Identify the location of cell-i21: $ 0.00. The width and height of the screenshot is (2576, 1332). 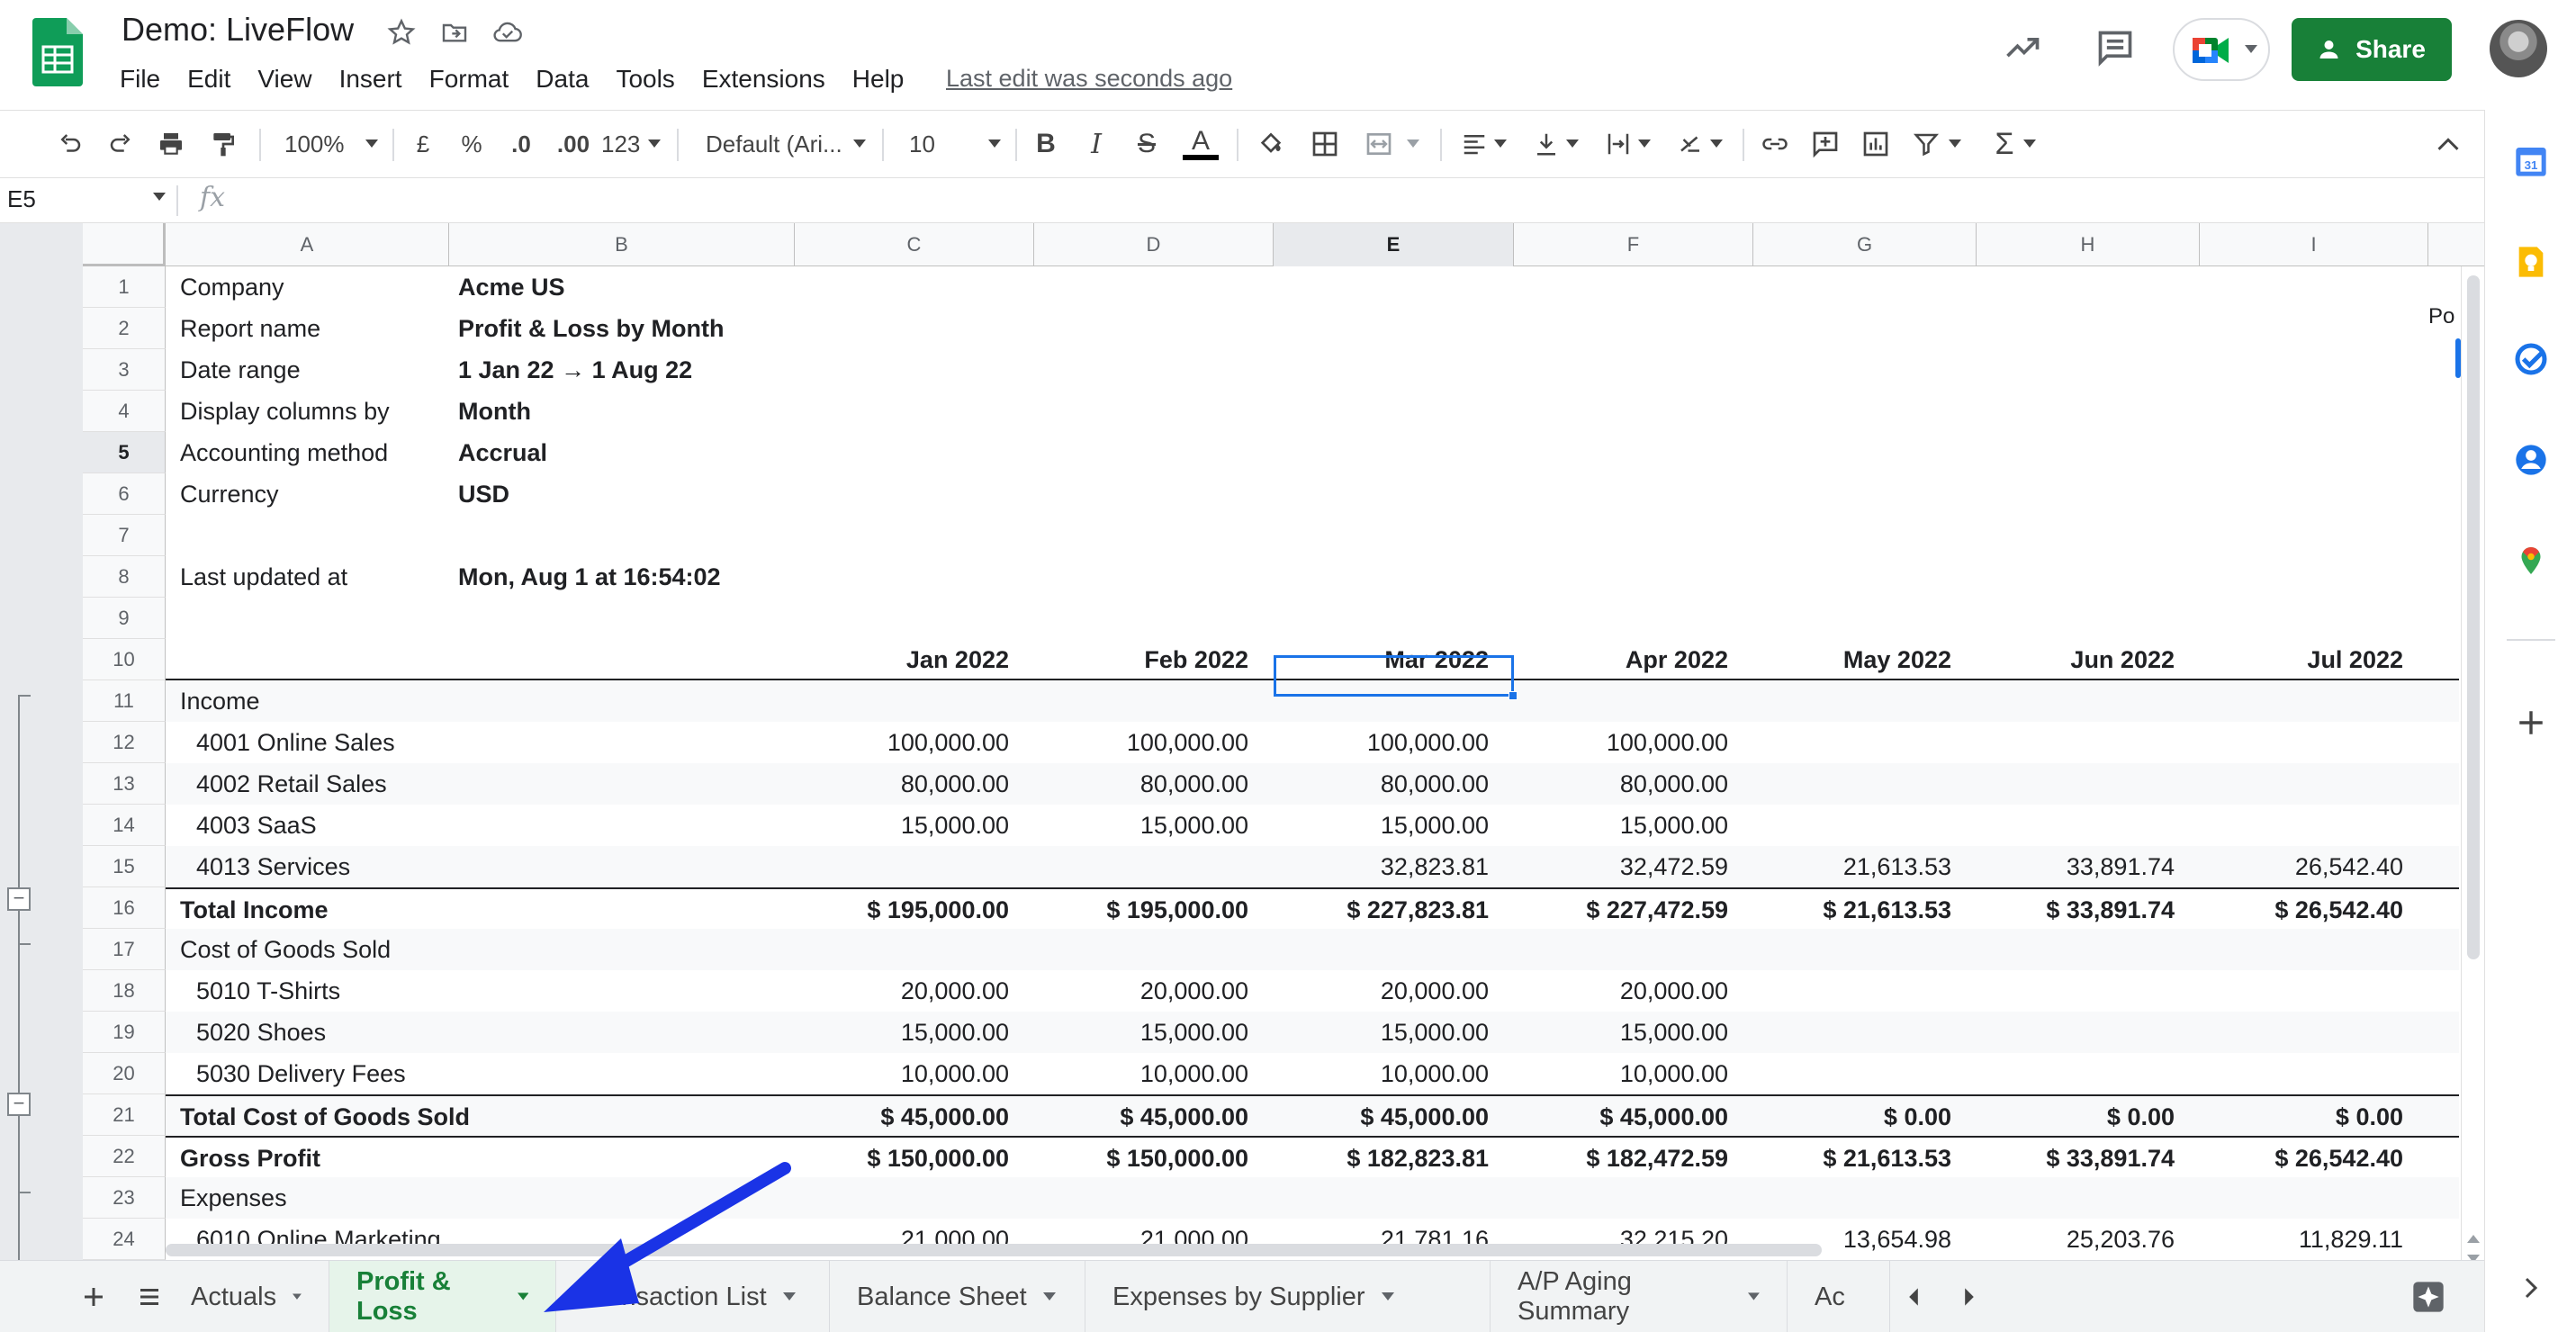
(2301, 1117).